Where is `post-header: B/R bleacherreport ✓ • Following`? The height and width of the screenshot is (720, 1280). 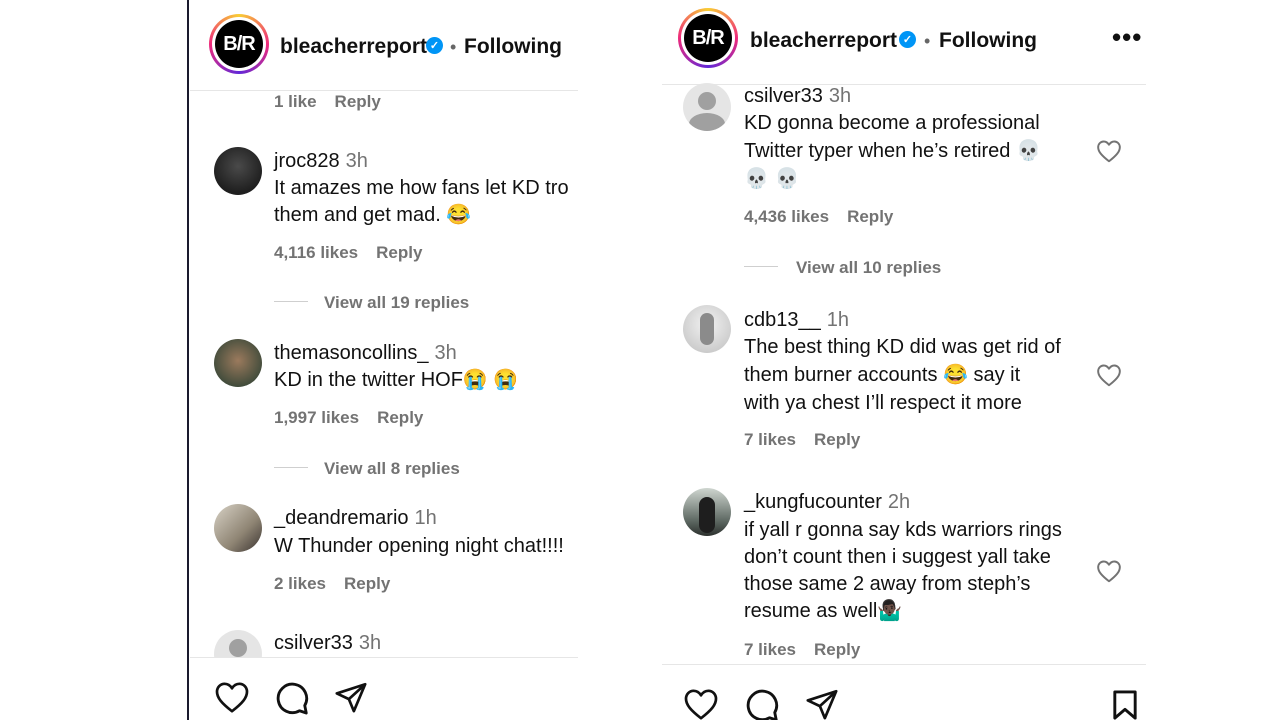
post-header: B/R bleacherreport ✓ • Following is located at coordinates (384, 45).